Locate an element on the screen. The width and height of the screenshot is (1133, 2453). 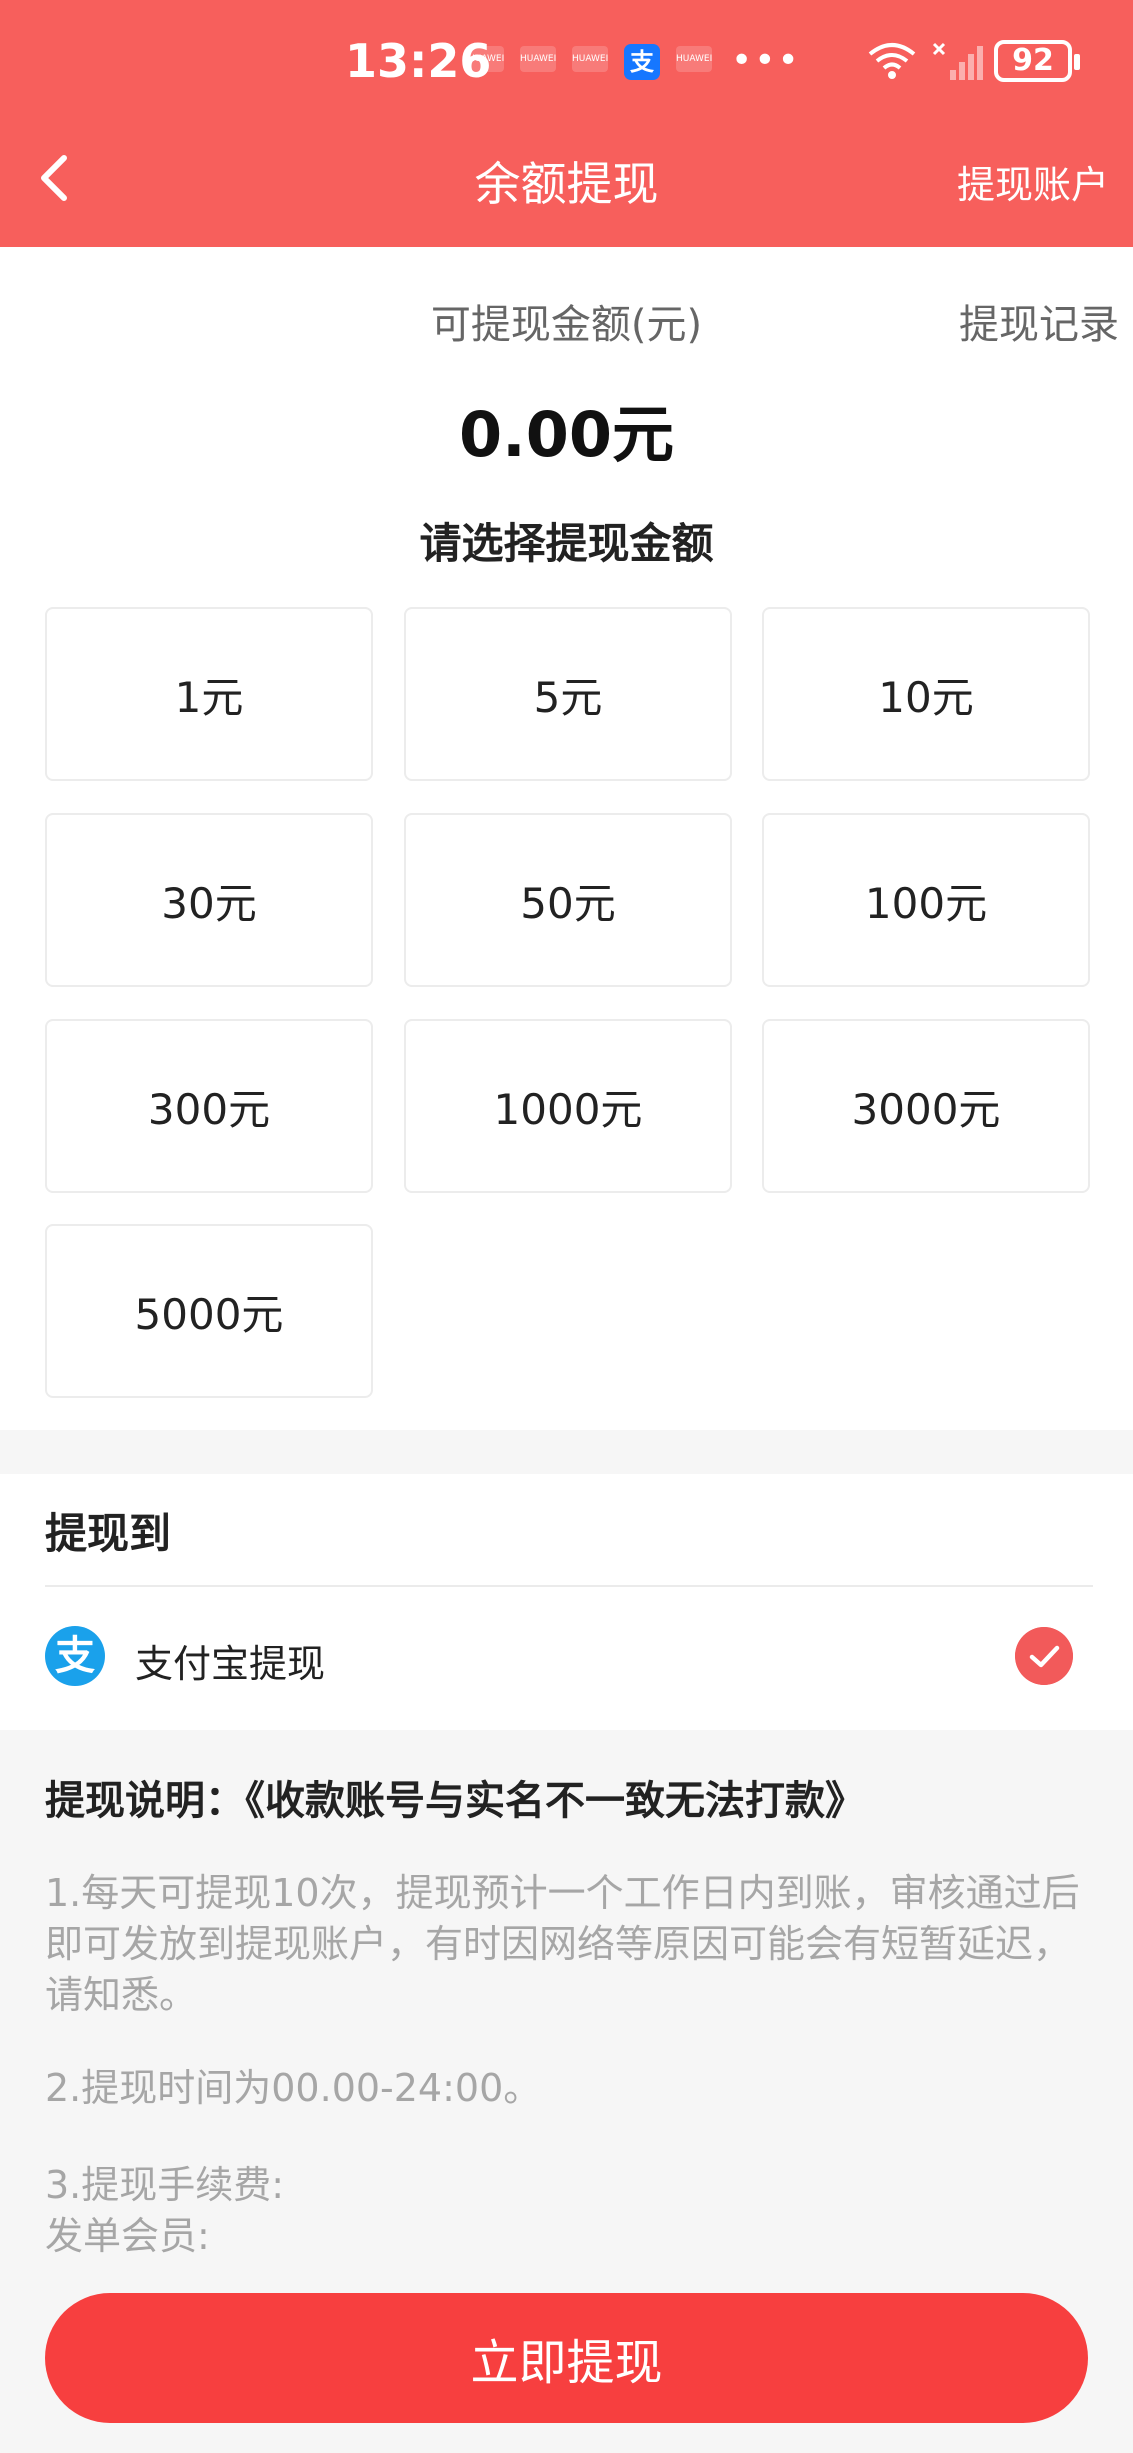
note-item-3: 3.提现手续费: 发单会员: is located at coordinates (570, 2211).